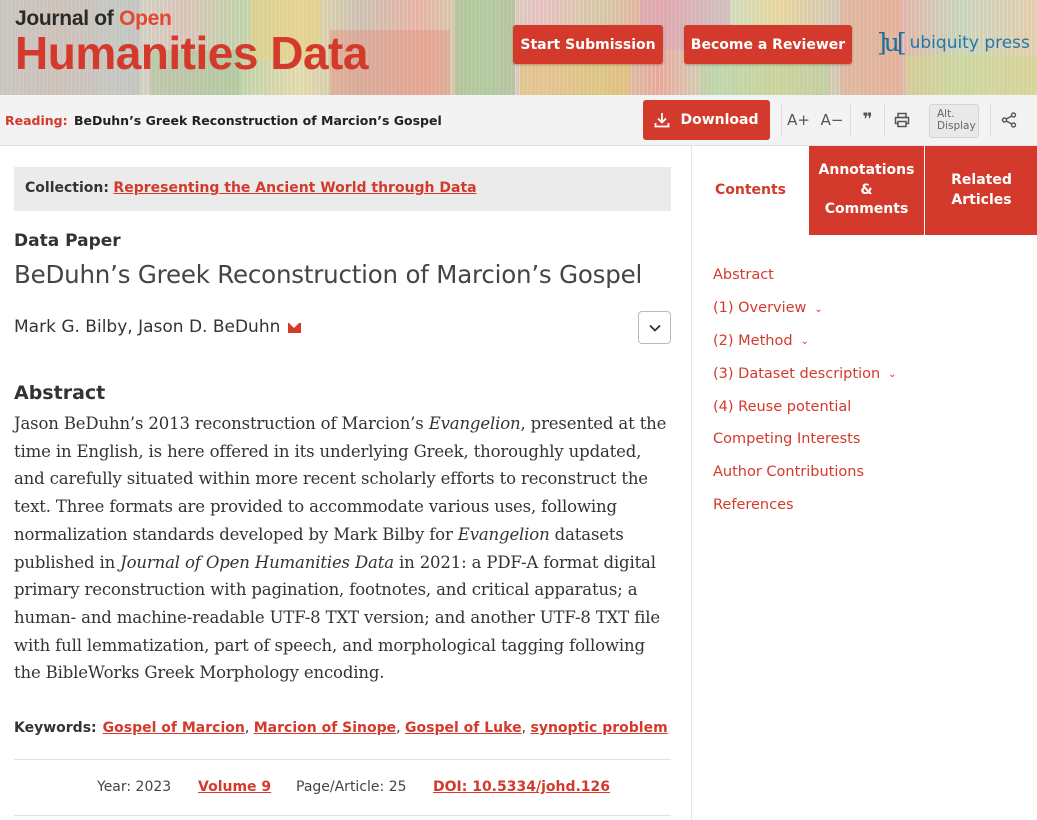  I want to click on volume-link: Volume 9, so click(234, 787).